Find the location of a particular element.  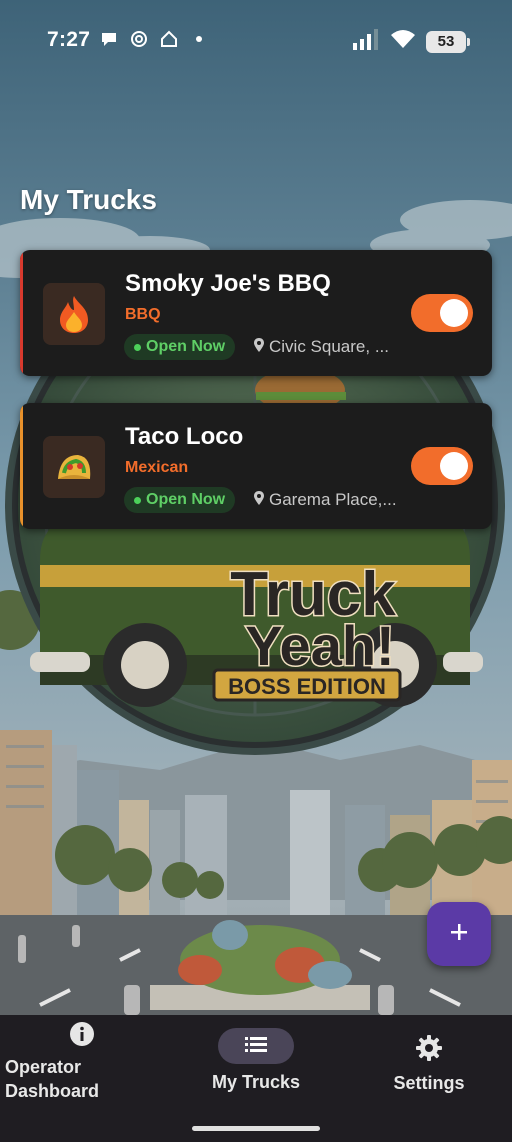

nav-selected-indicator is located at coordinates (256, 1046).